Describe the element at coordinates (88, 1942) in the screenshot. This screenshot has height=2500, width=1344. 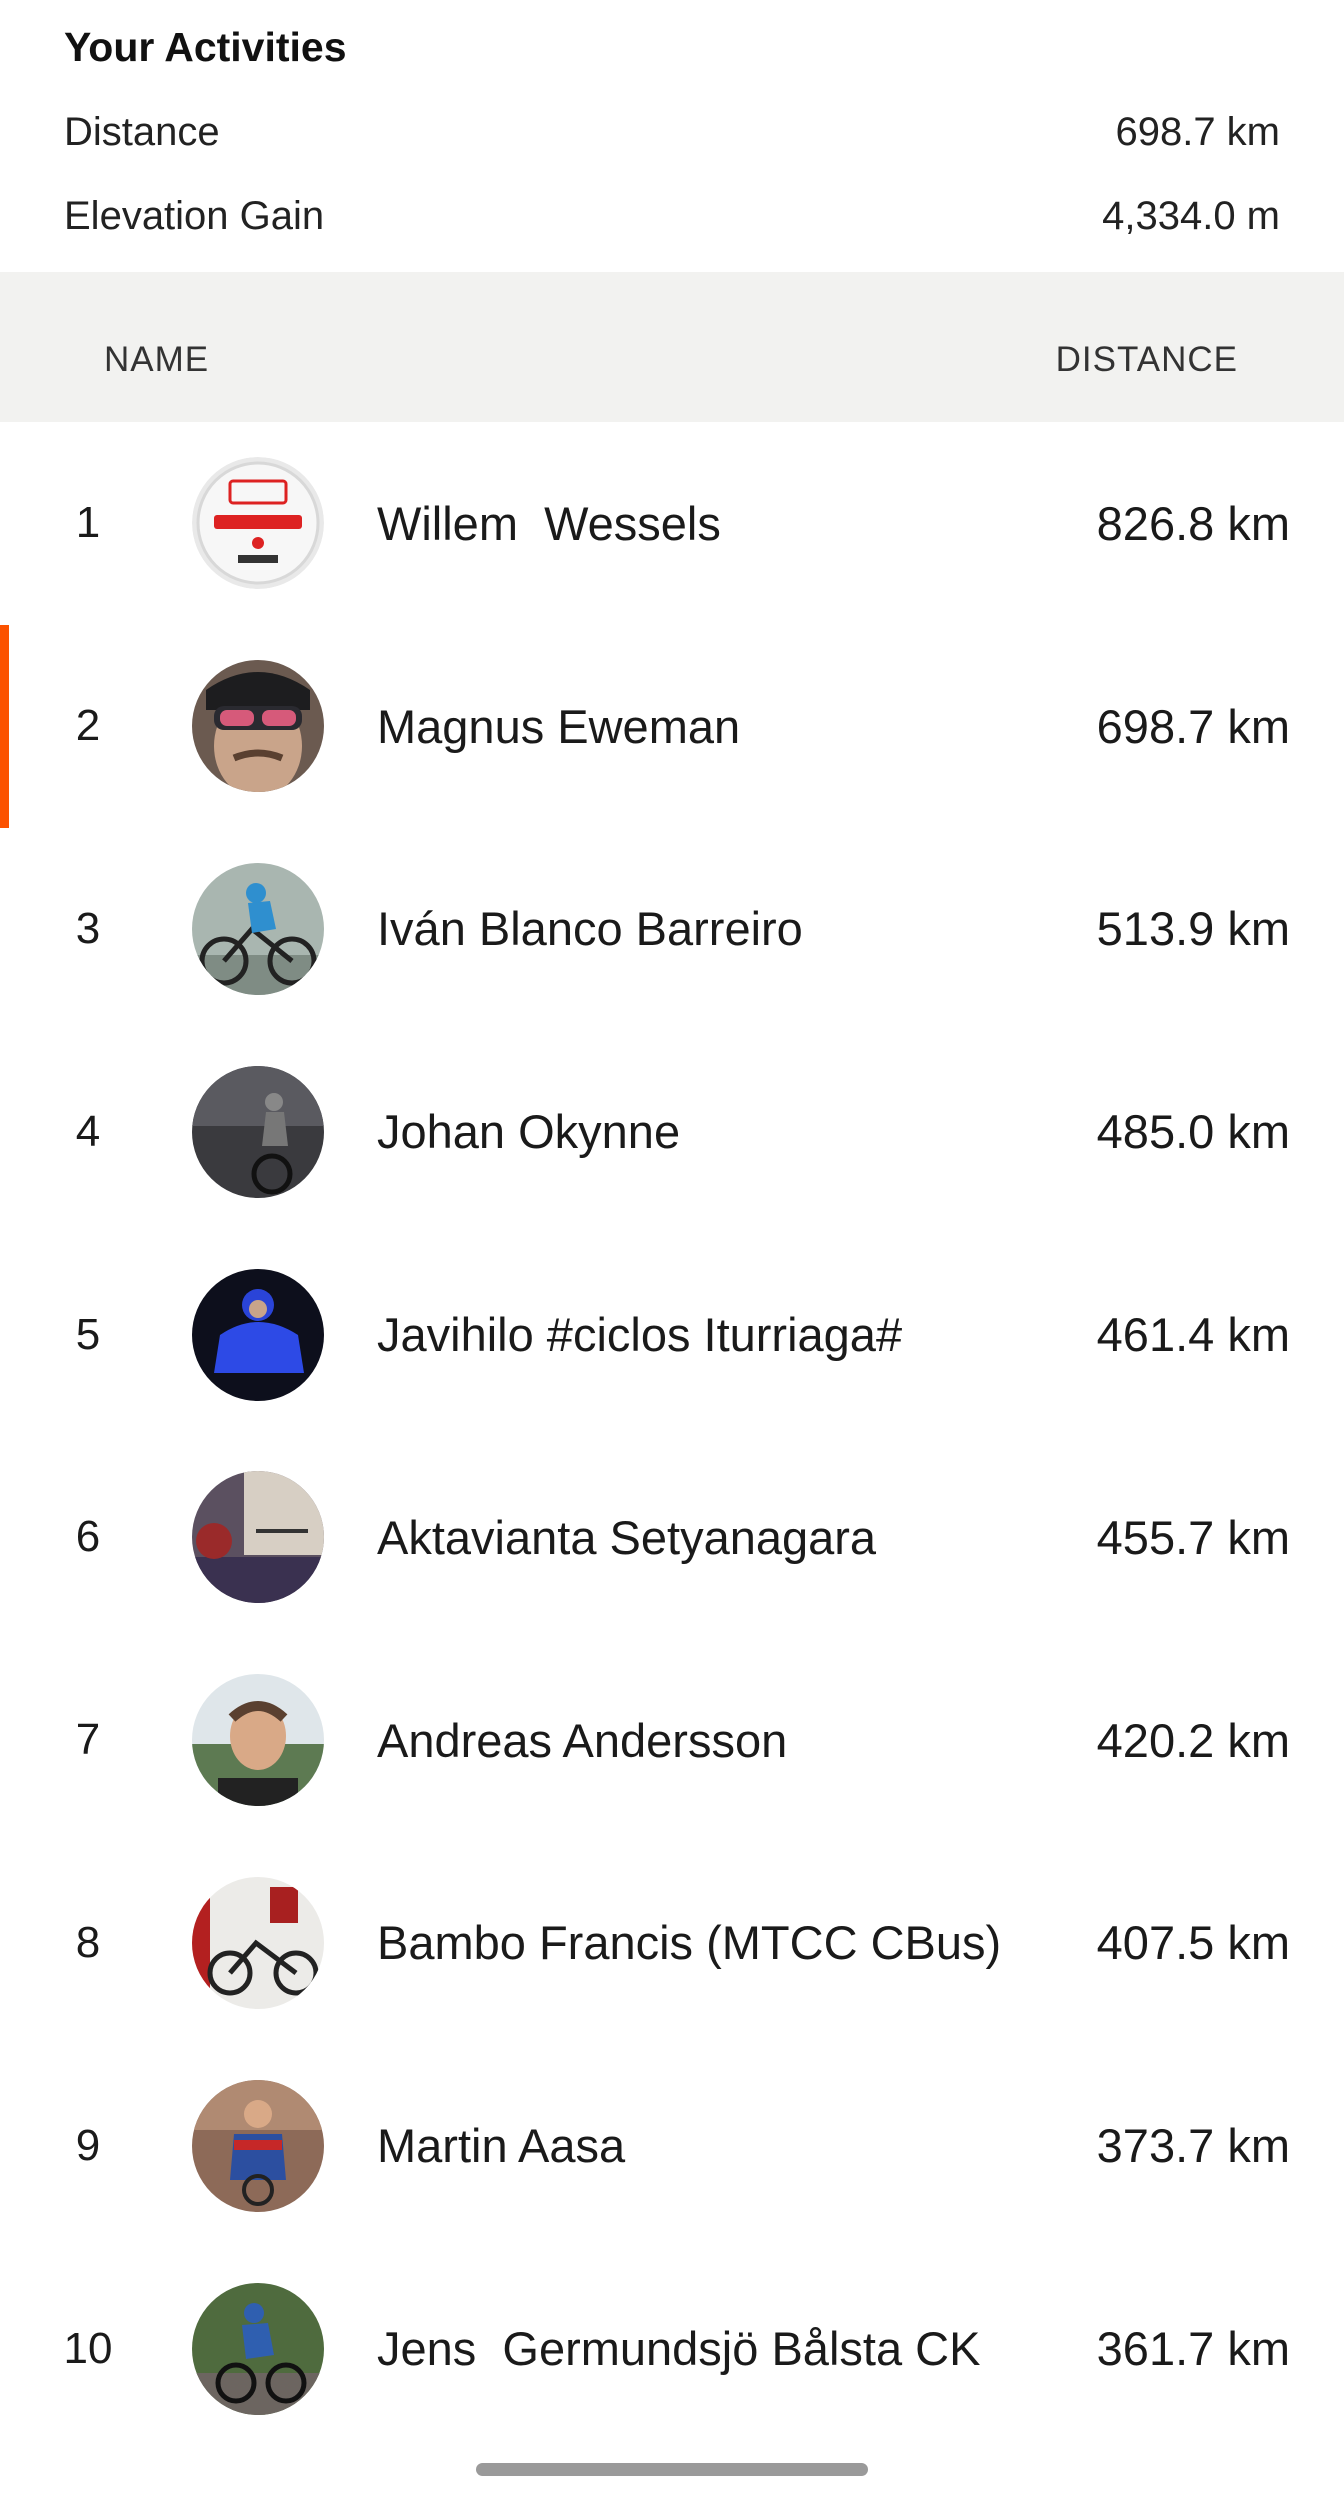
I see `rank: 8` at that location.